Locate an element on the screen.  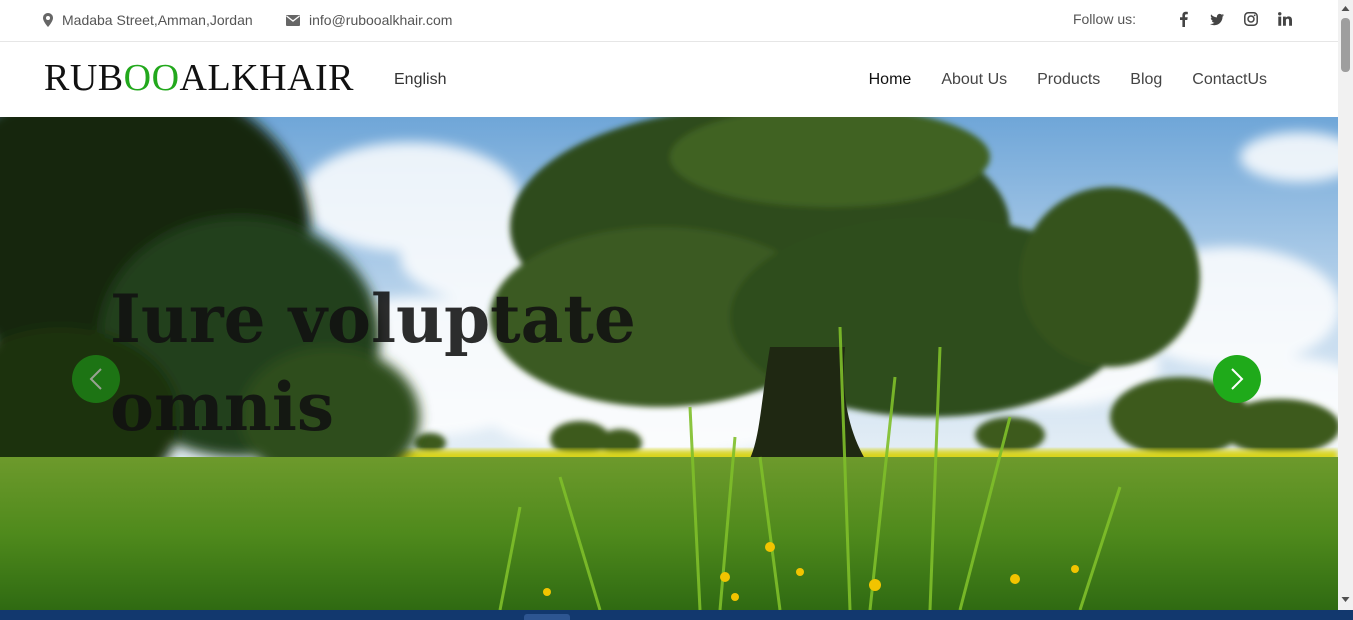
slider-next-button is located at coordinates (1237, 379).